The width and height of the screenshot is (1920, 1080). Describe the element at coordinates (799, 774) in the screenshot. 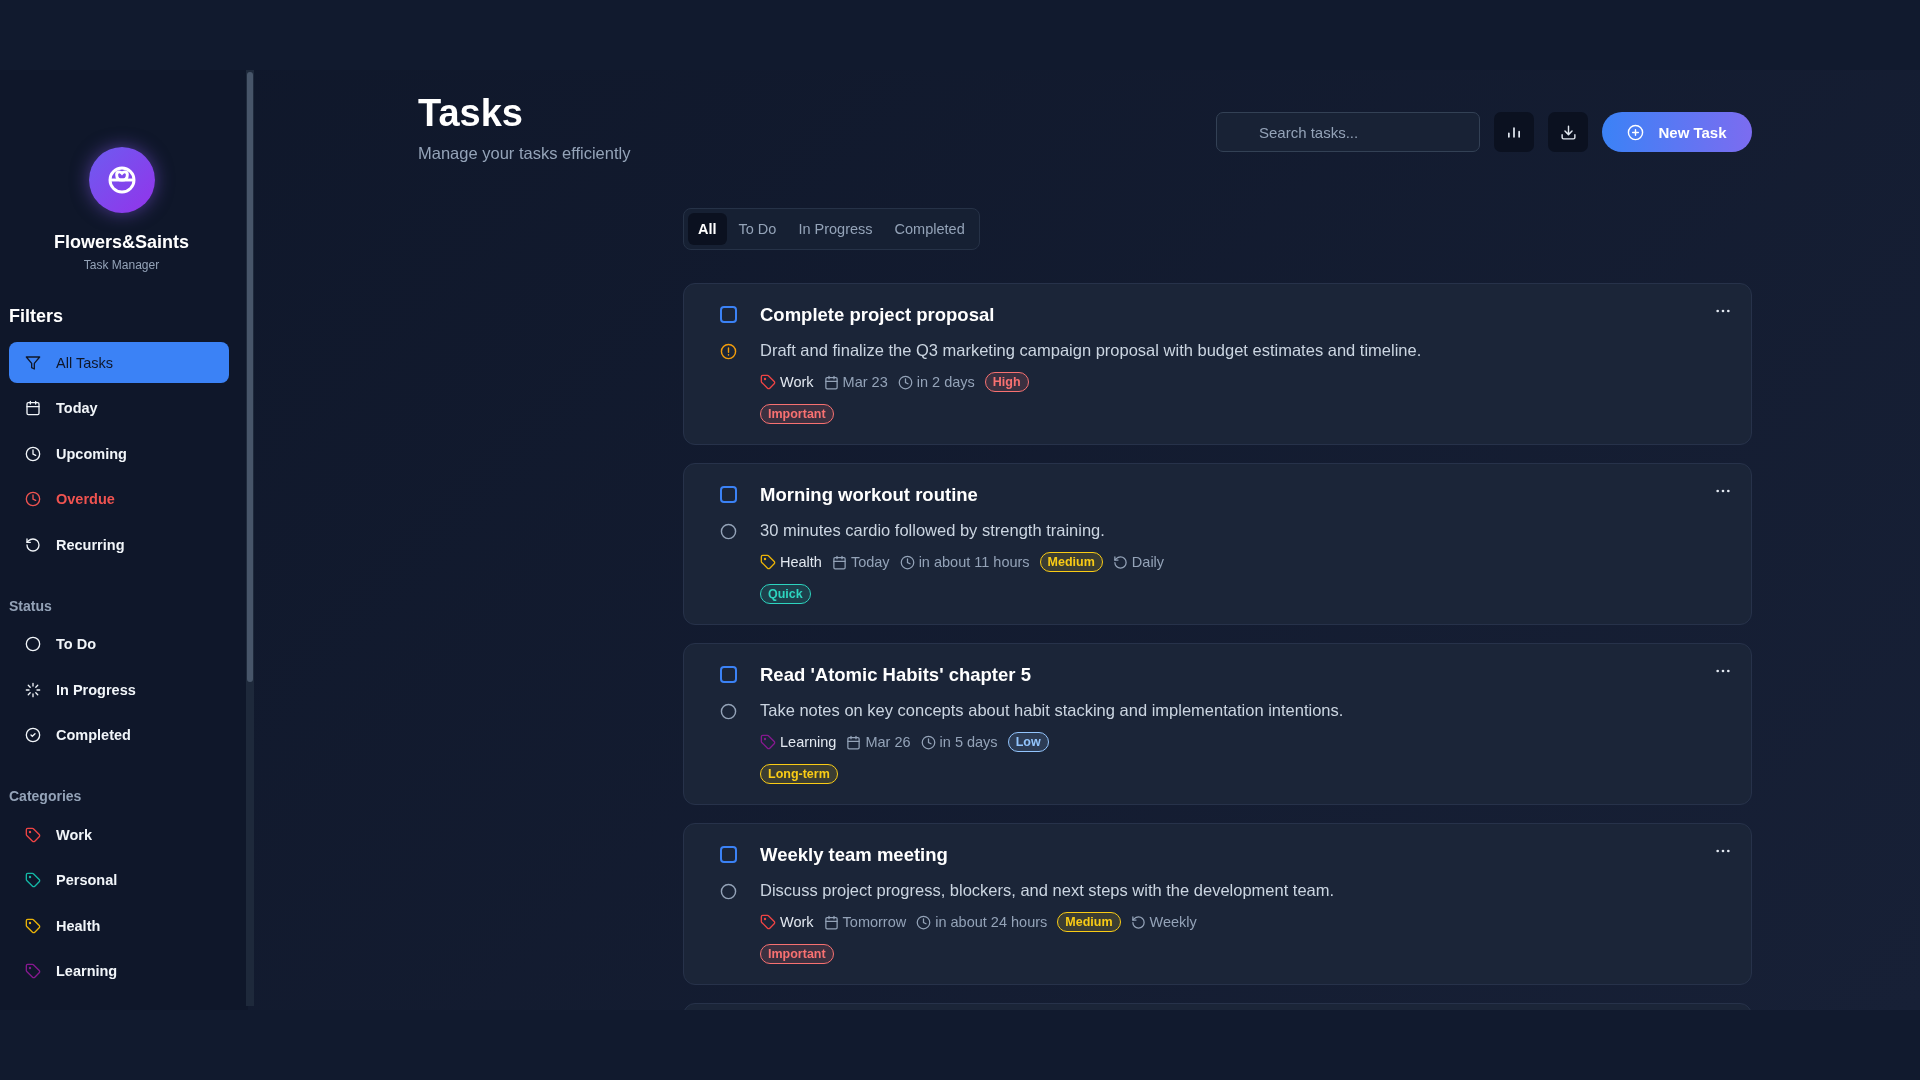

I see `tag-badge: Long-term` at that location.